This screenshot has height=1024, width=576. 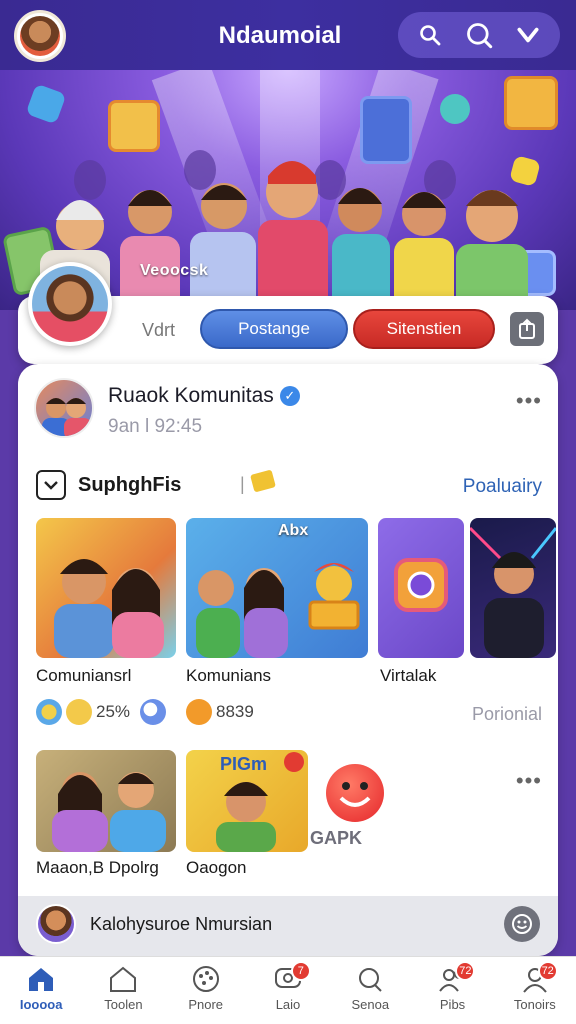 I want to click on share-button, so click(x=527, y=329).